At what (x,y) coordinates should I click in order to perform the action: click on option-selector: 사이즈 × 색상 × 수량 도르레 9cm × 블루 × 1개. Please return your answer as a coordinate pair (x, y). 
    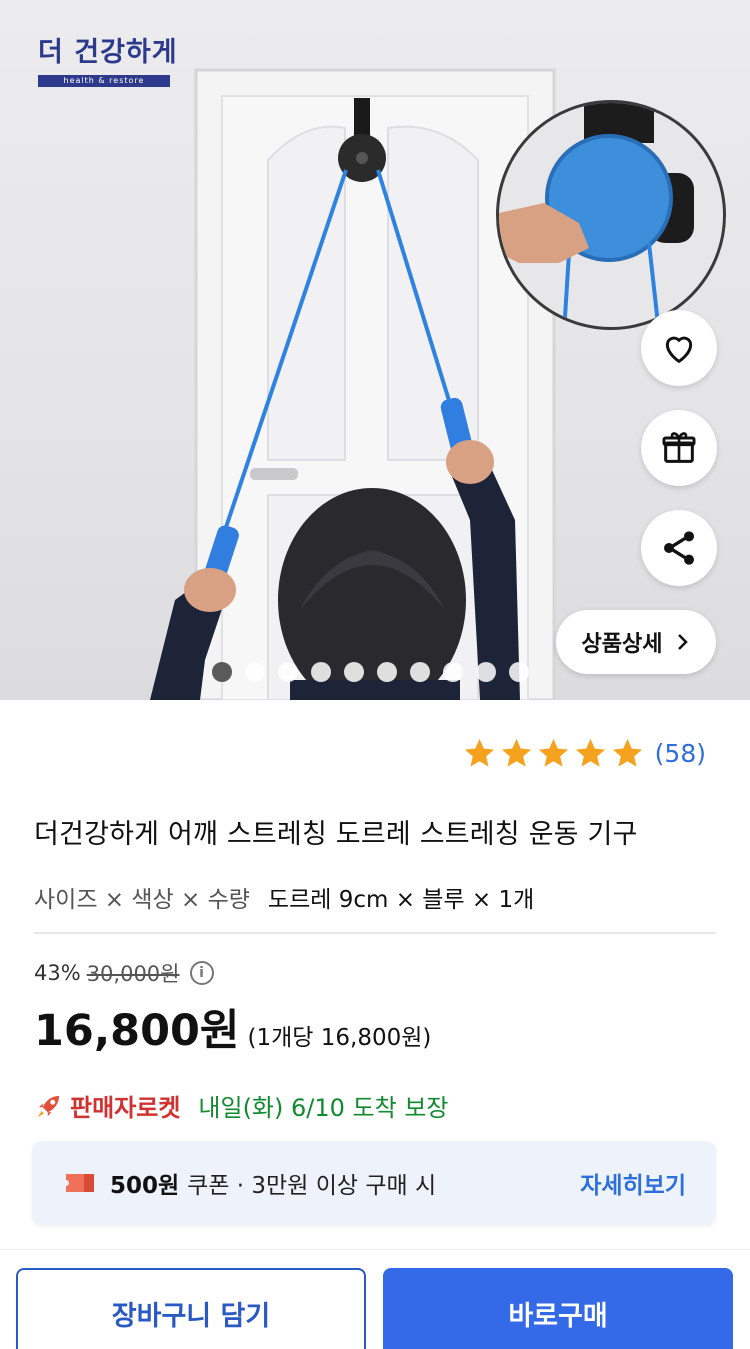
    Looking at the image, I should click on (284, 897).